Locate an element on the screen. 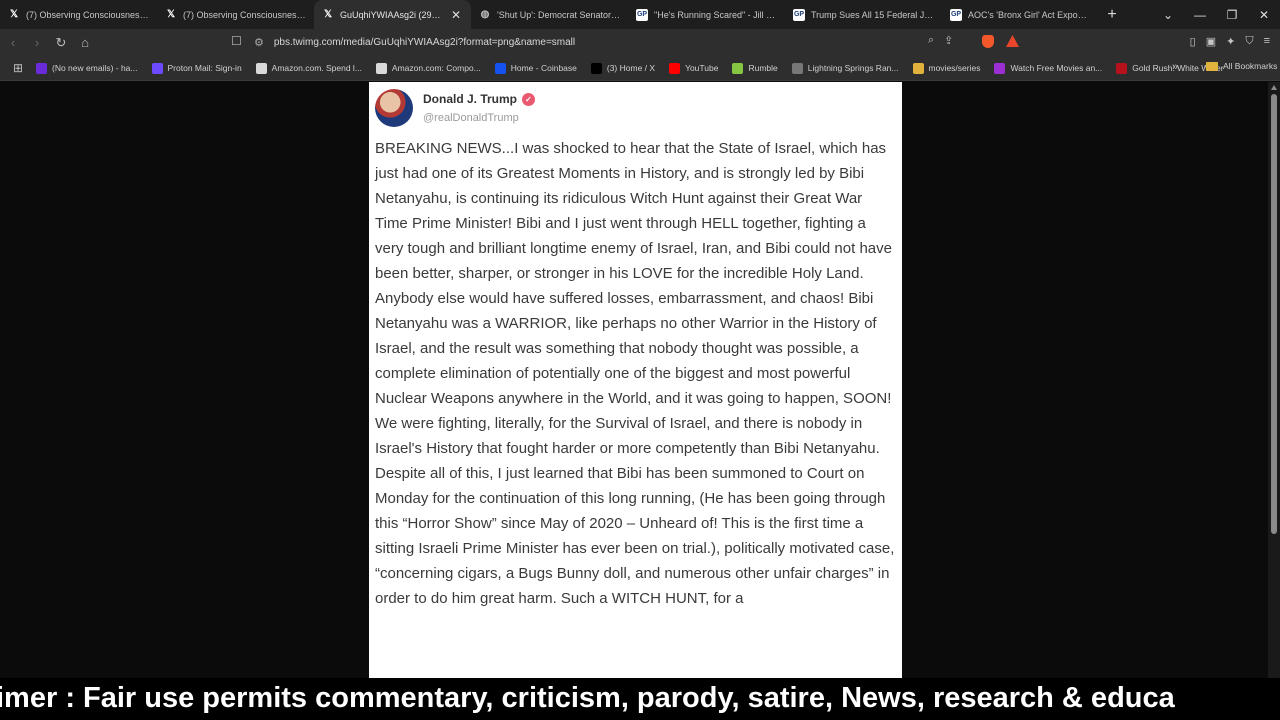 The height and width of the screenshot is (720, 1280). page-scrollbar is located at coordinates (1274, 380).